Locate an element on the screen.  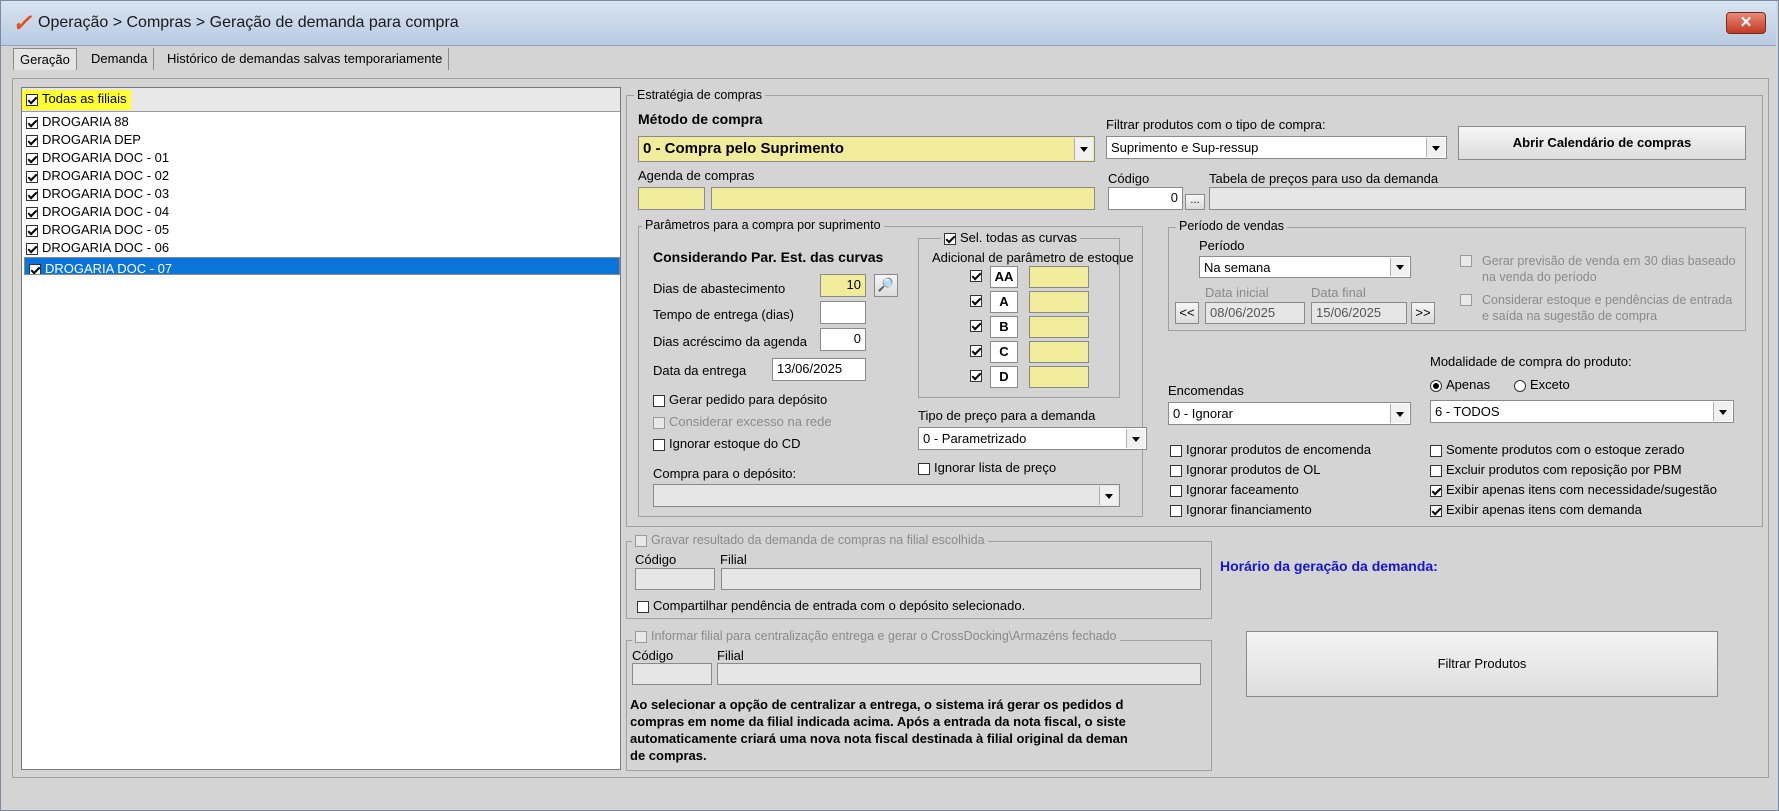
search-icon: 🔎 is located at coordinates (886, 285).